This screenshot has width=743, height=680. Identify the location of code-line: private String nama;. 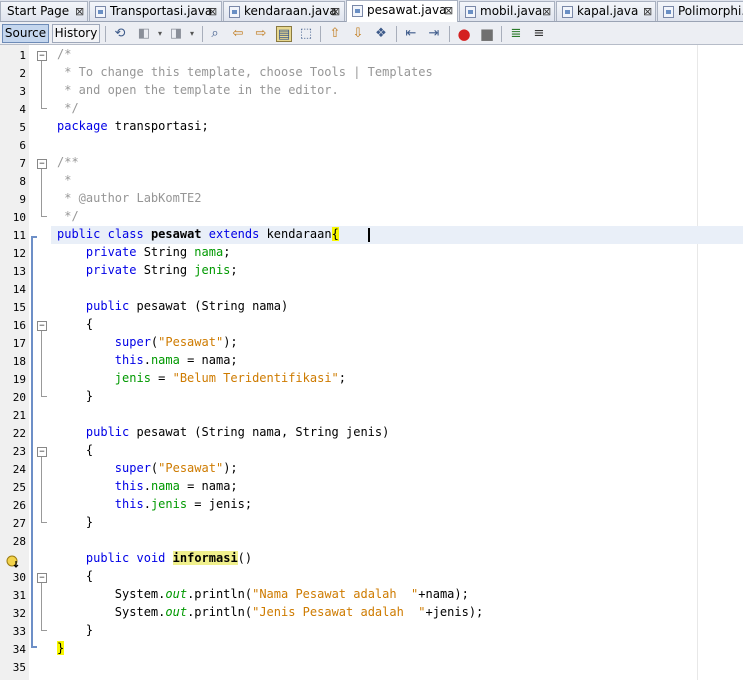
(158, 252).